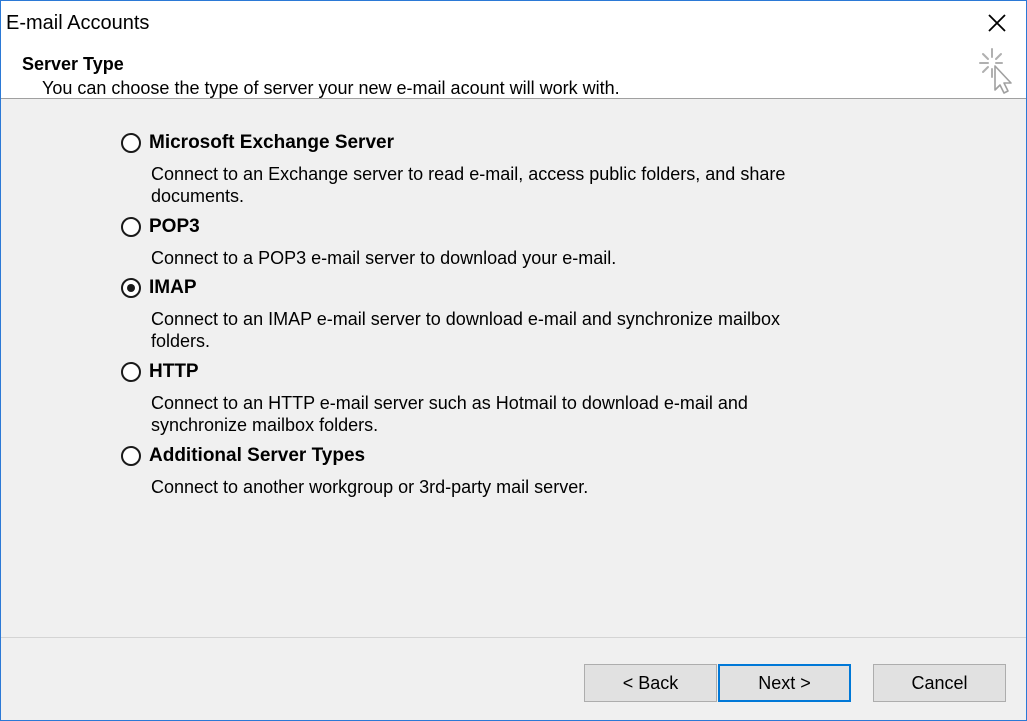 The height and width of the screenshot is (721, 1027). Describe the element at coordinates (131, 456) in the screenshot. I see `additional-radio` at that location.